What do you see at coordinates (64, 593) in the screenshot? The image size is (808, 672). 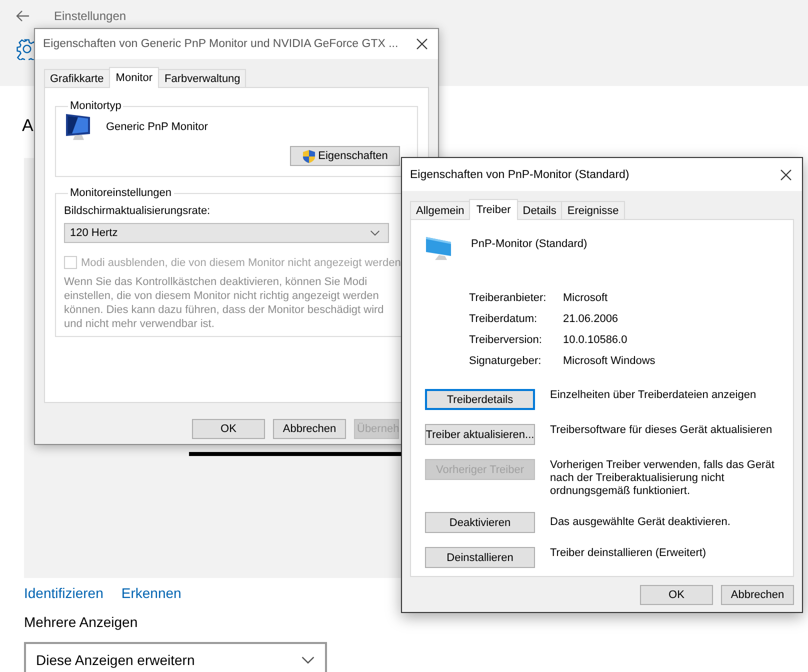 I see `link: Identifizieren` at bounding box center [64, 593].